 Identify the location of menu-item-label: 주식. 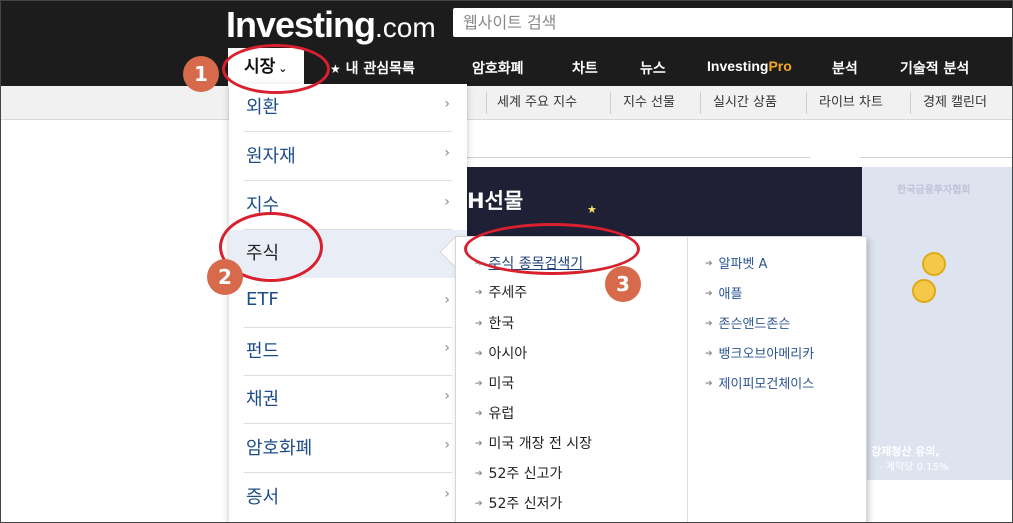
(263, 253).